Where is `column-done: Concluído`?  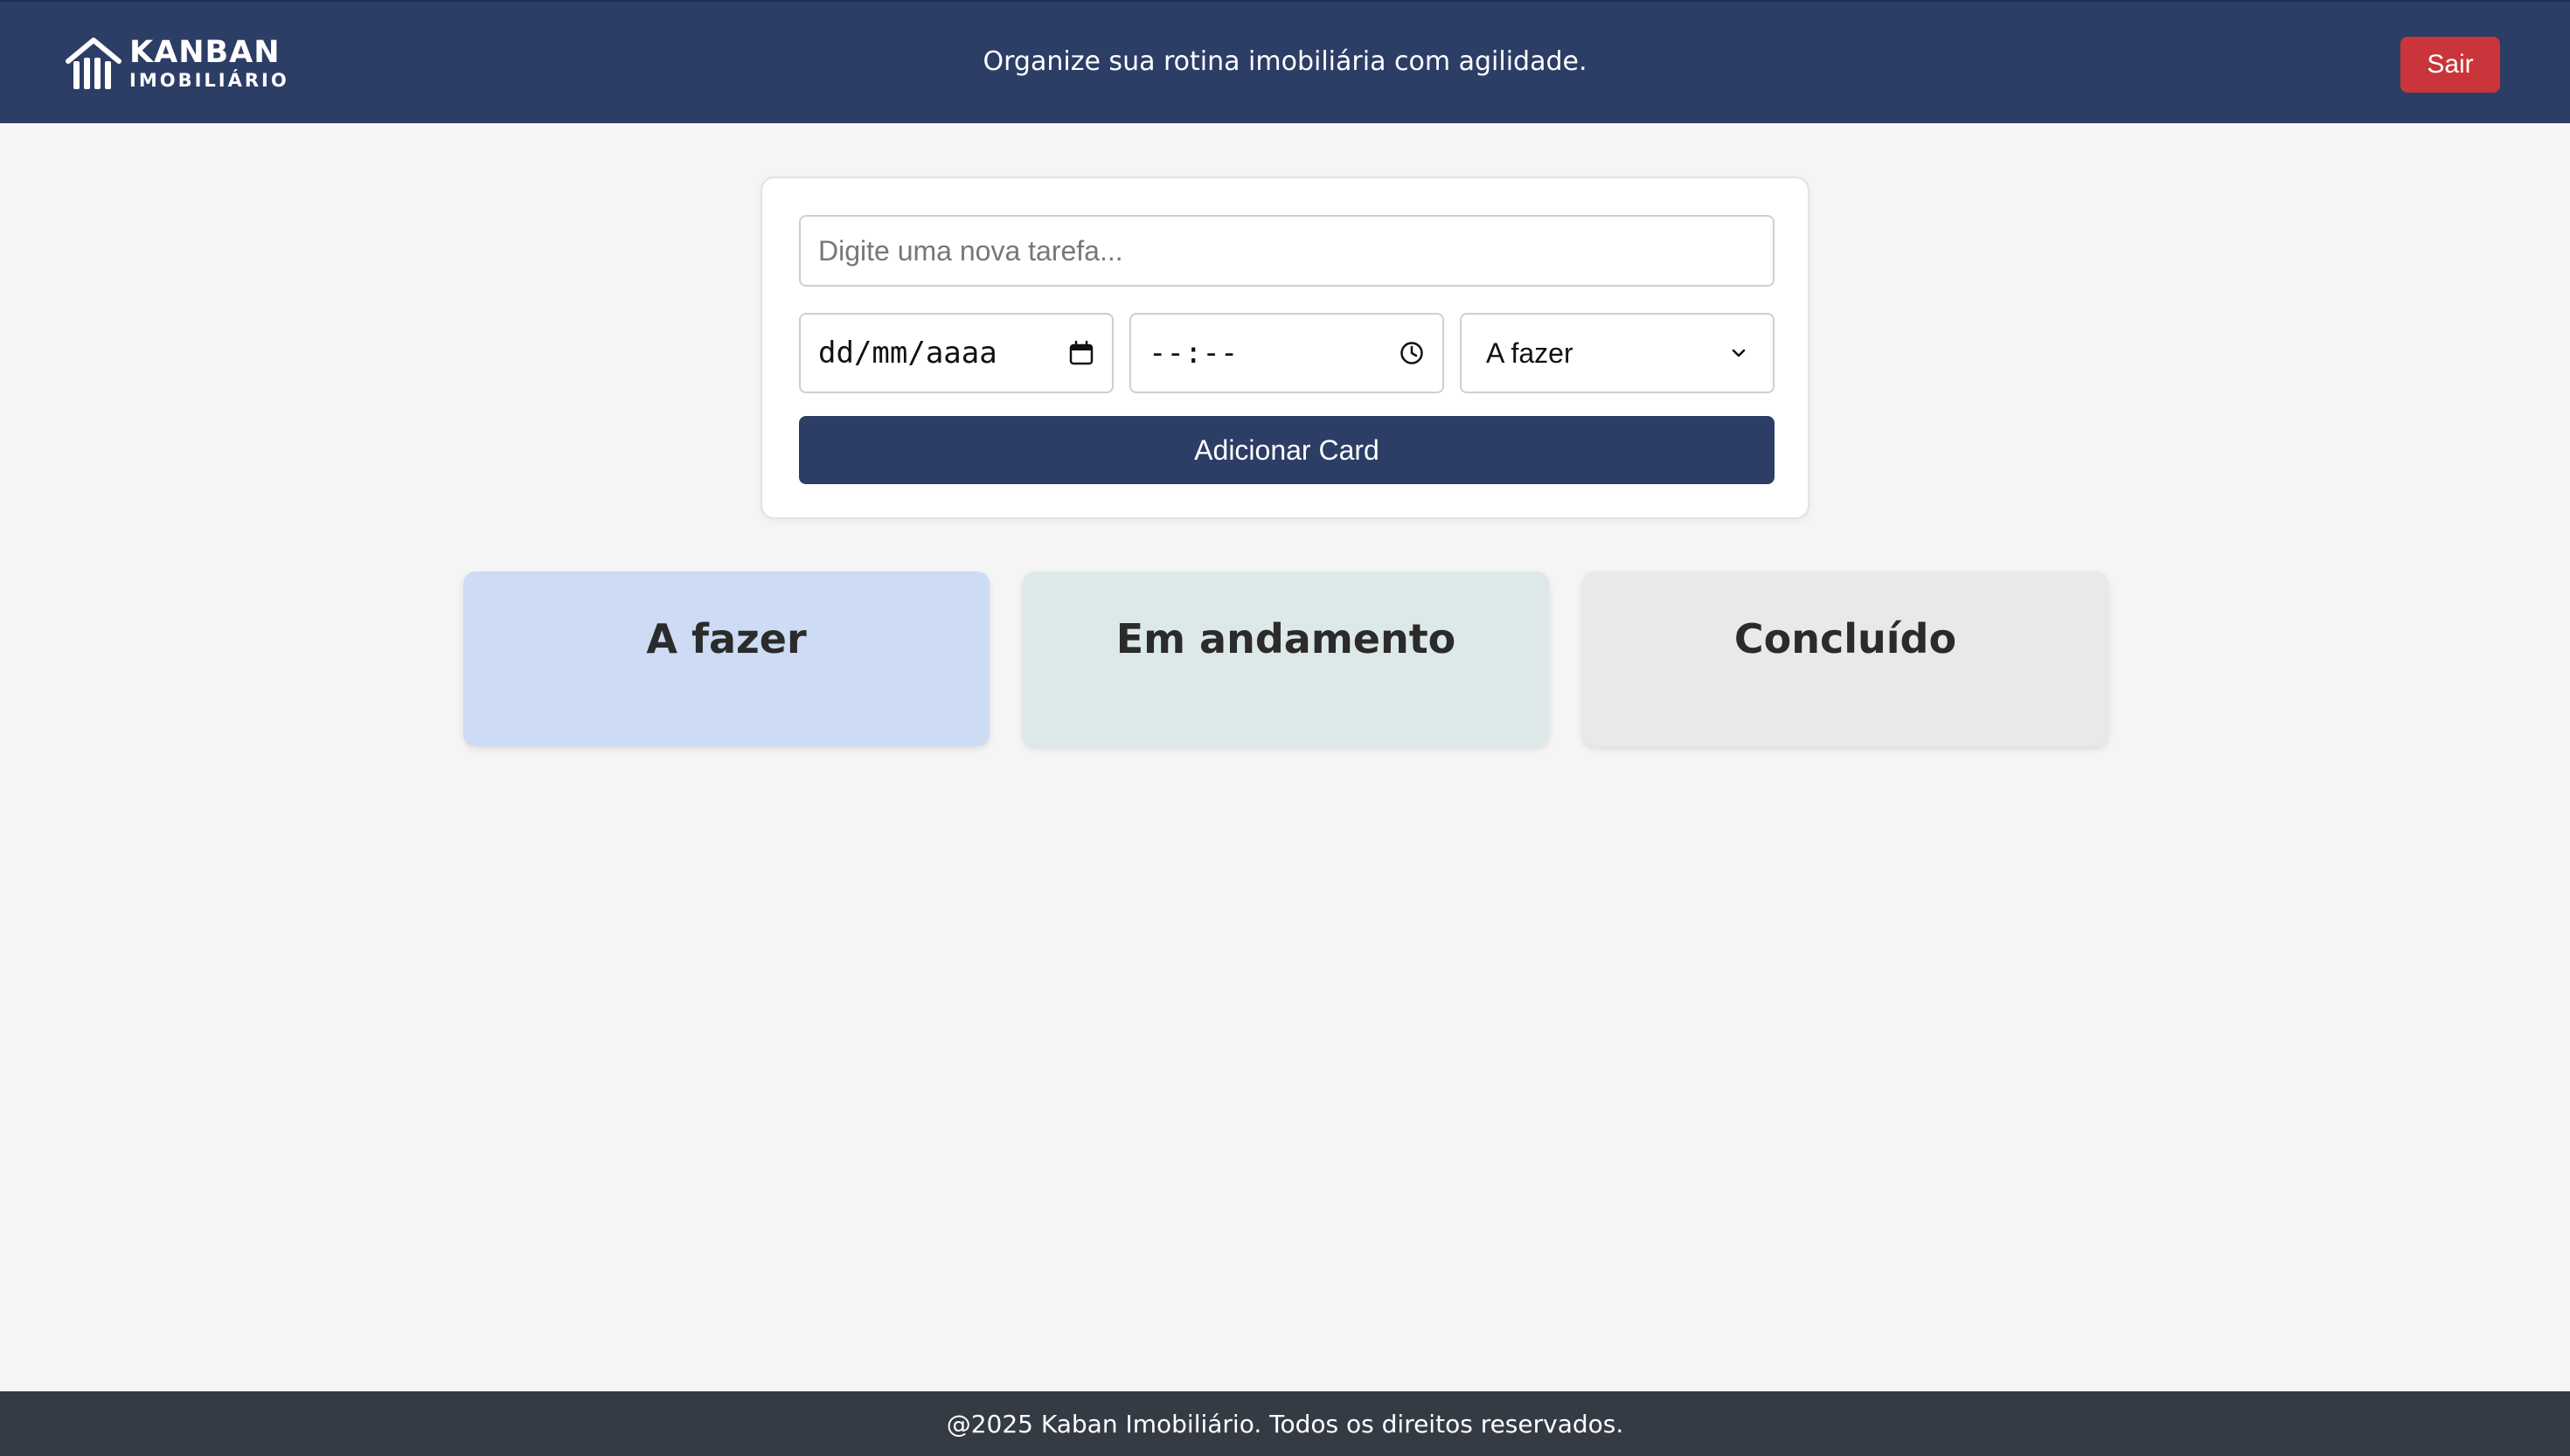 column-done: Concluído is located at coordinates (1845, 659).